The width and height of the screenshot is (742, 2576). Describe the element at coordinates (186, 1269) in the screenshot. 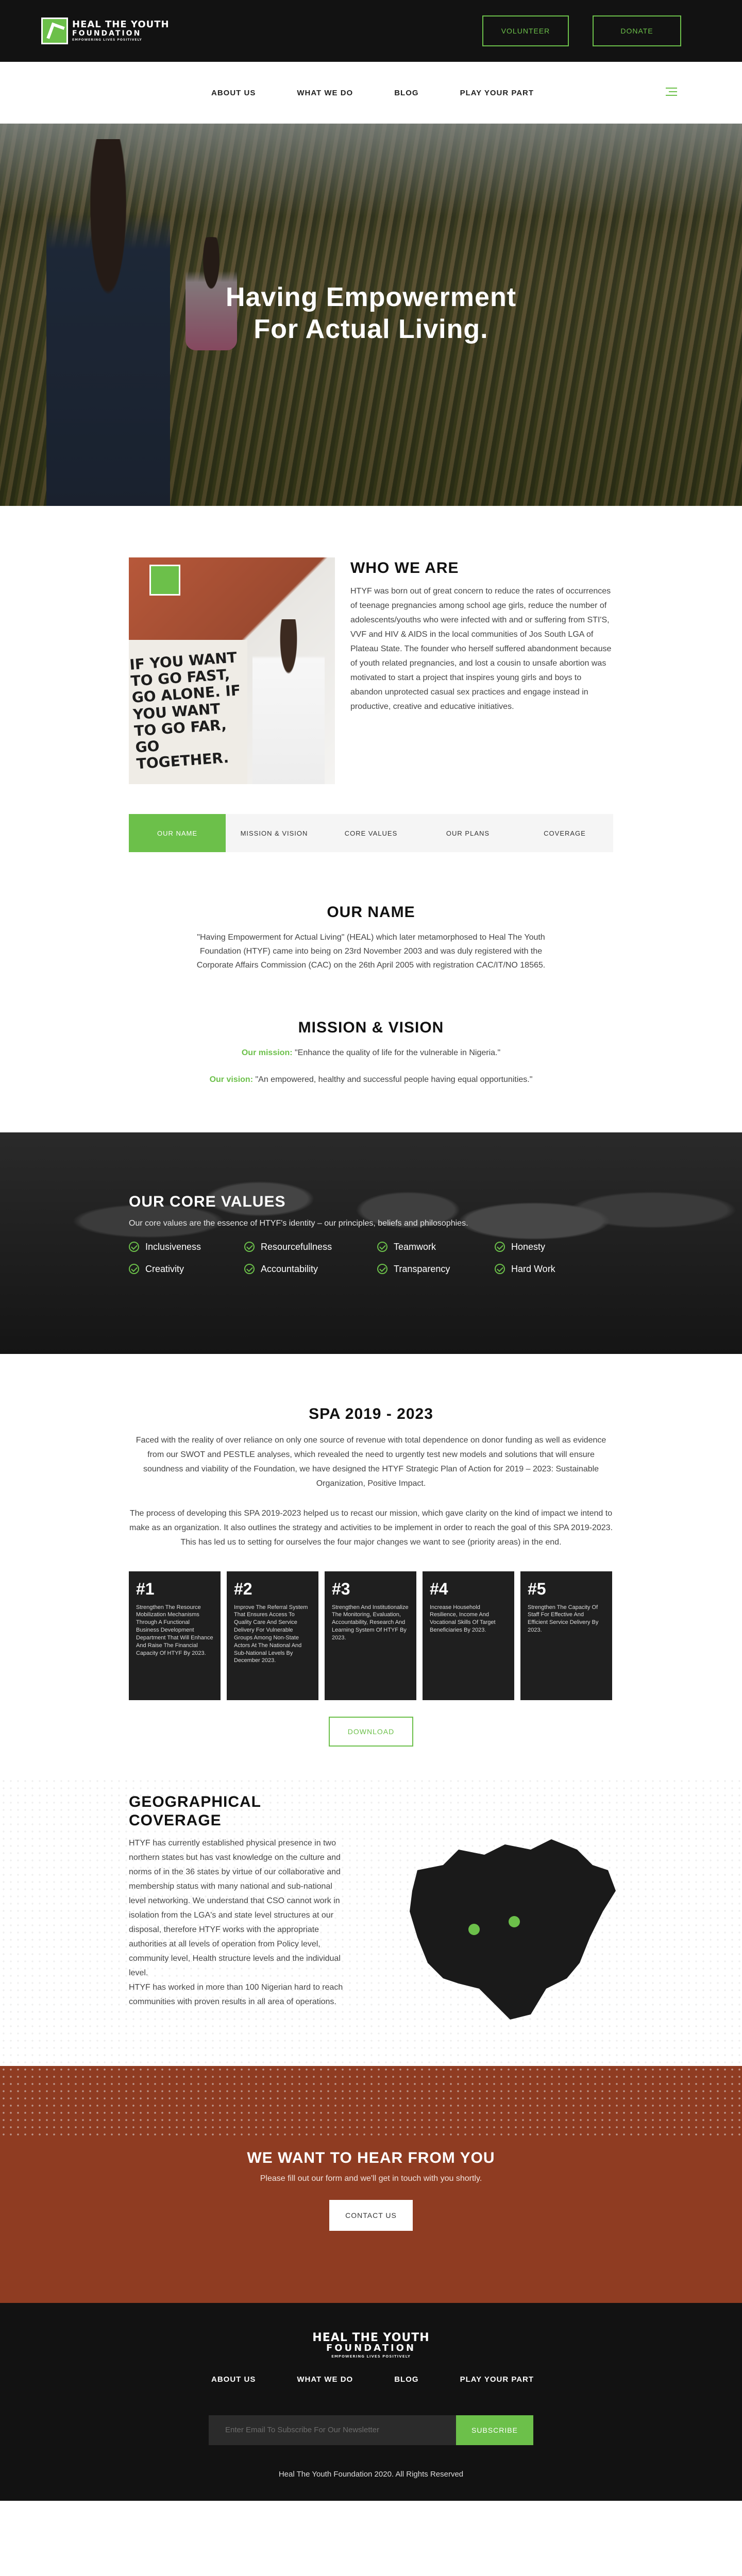

I see `core-value-item: Creativity` at that location.